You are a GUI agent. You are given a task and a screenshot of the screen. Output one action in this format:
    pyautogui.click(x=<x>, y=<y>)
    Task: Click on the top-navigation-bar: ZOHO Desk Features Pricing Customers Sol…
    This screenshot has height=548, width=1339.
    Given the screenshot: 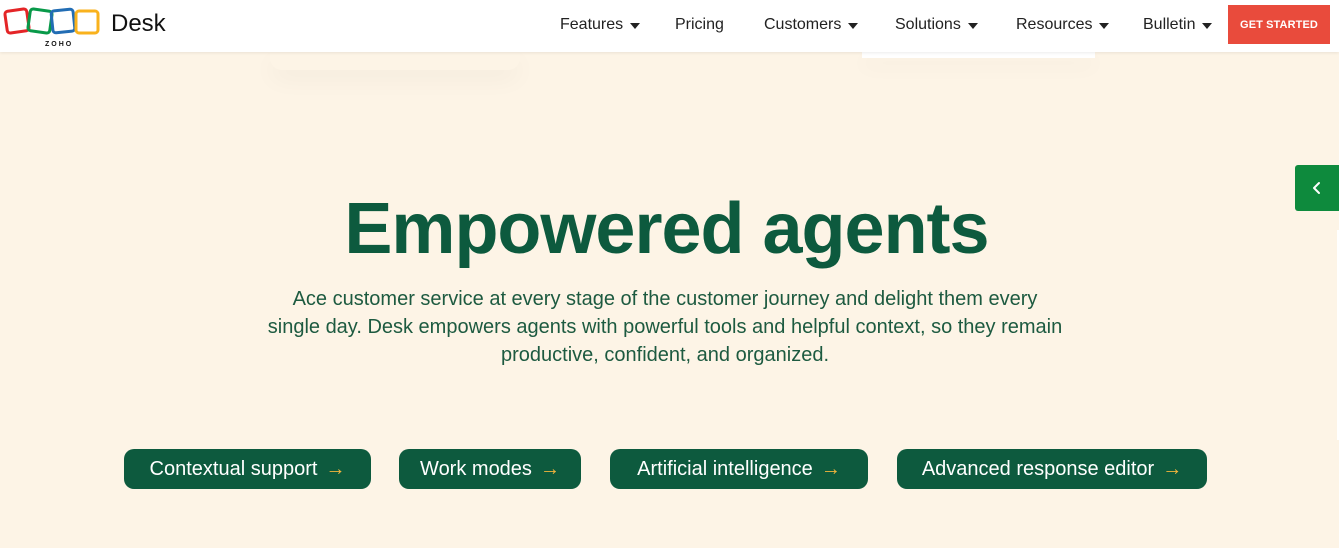 What is the action you would take?
    pyautogui.click(x=669, y=26)
    